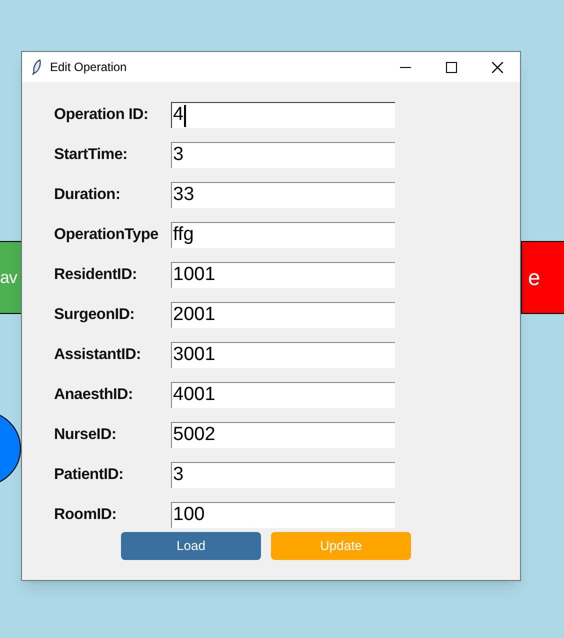  Describe the element at coordinates (94, 395) in the screenshot. I see `field-label: AnaesthID:` at that location.